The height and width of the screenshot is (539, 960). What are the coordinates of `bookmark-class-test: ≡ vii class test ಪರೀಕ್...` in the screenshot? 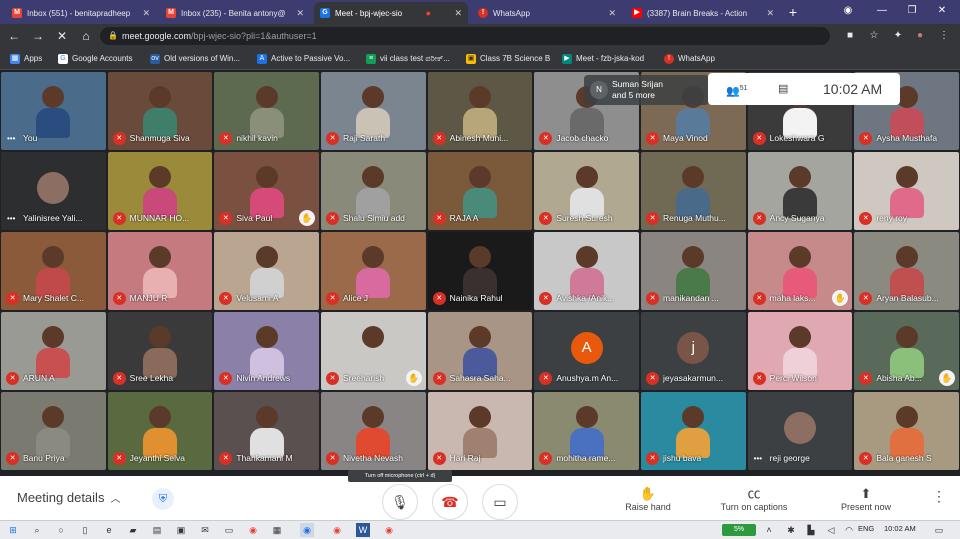 It's located at (408, 59).